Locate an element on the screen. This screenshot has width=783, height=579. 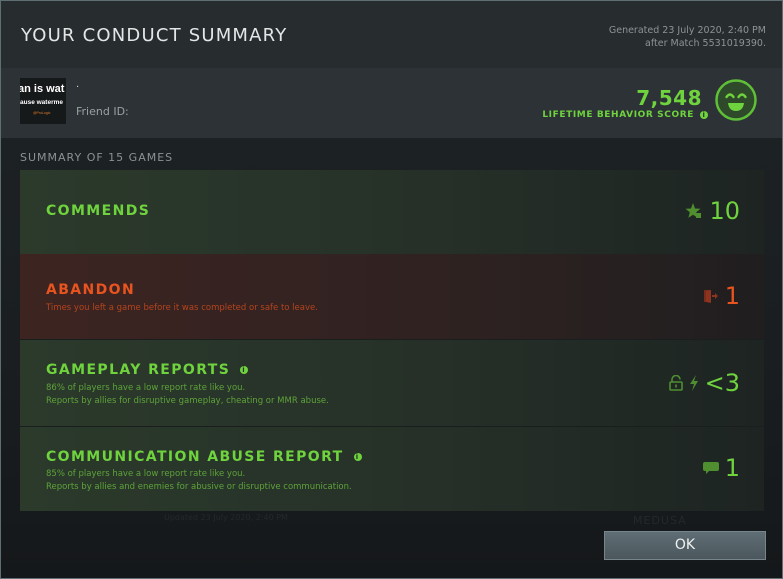
generated-match: after Match 5531019390. is located at coordinates (705, 43).